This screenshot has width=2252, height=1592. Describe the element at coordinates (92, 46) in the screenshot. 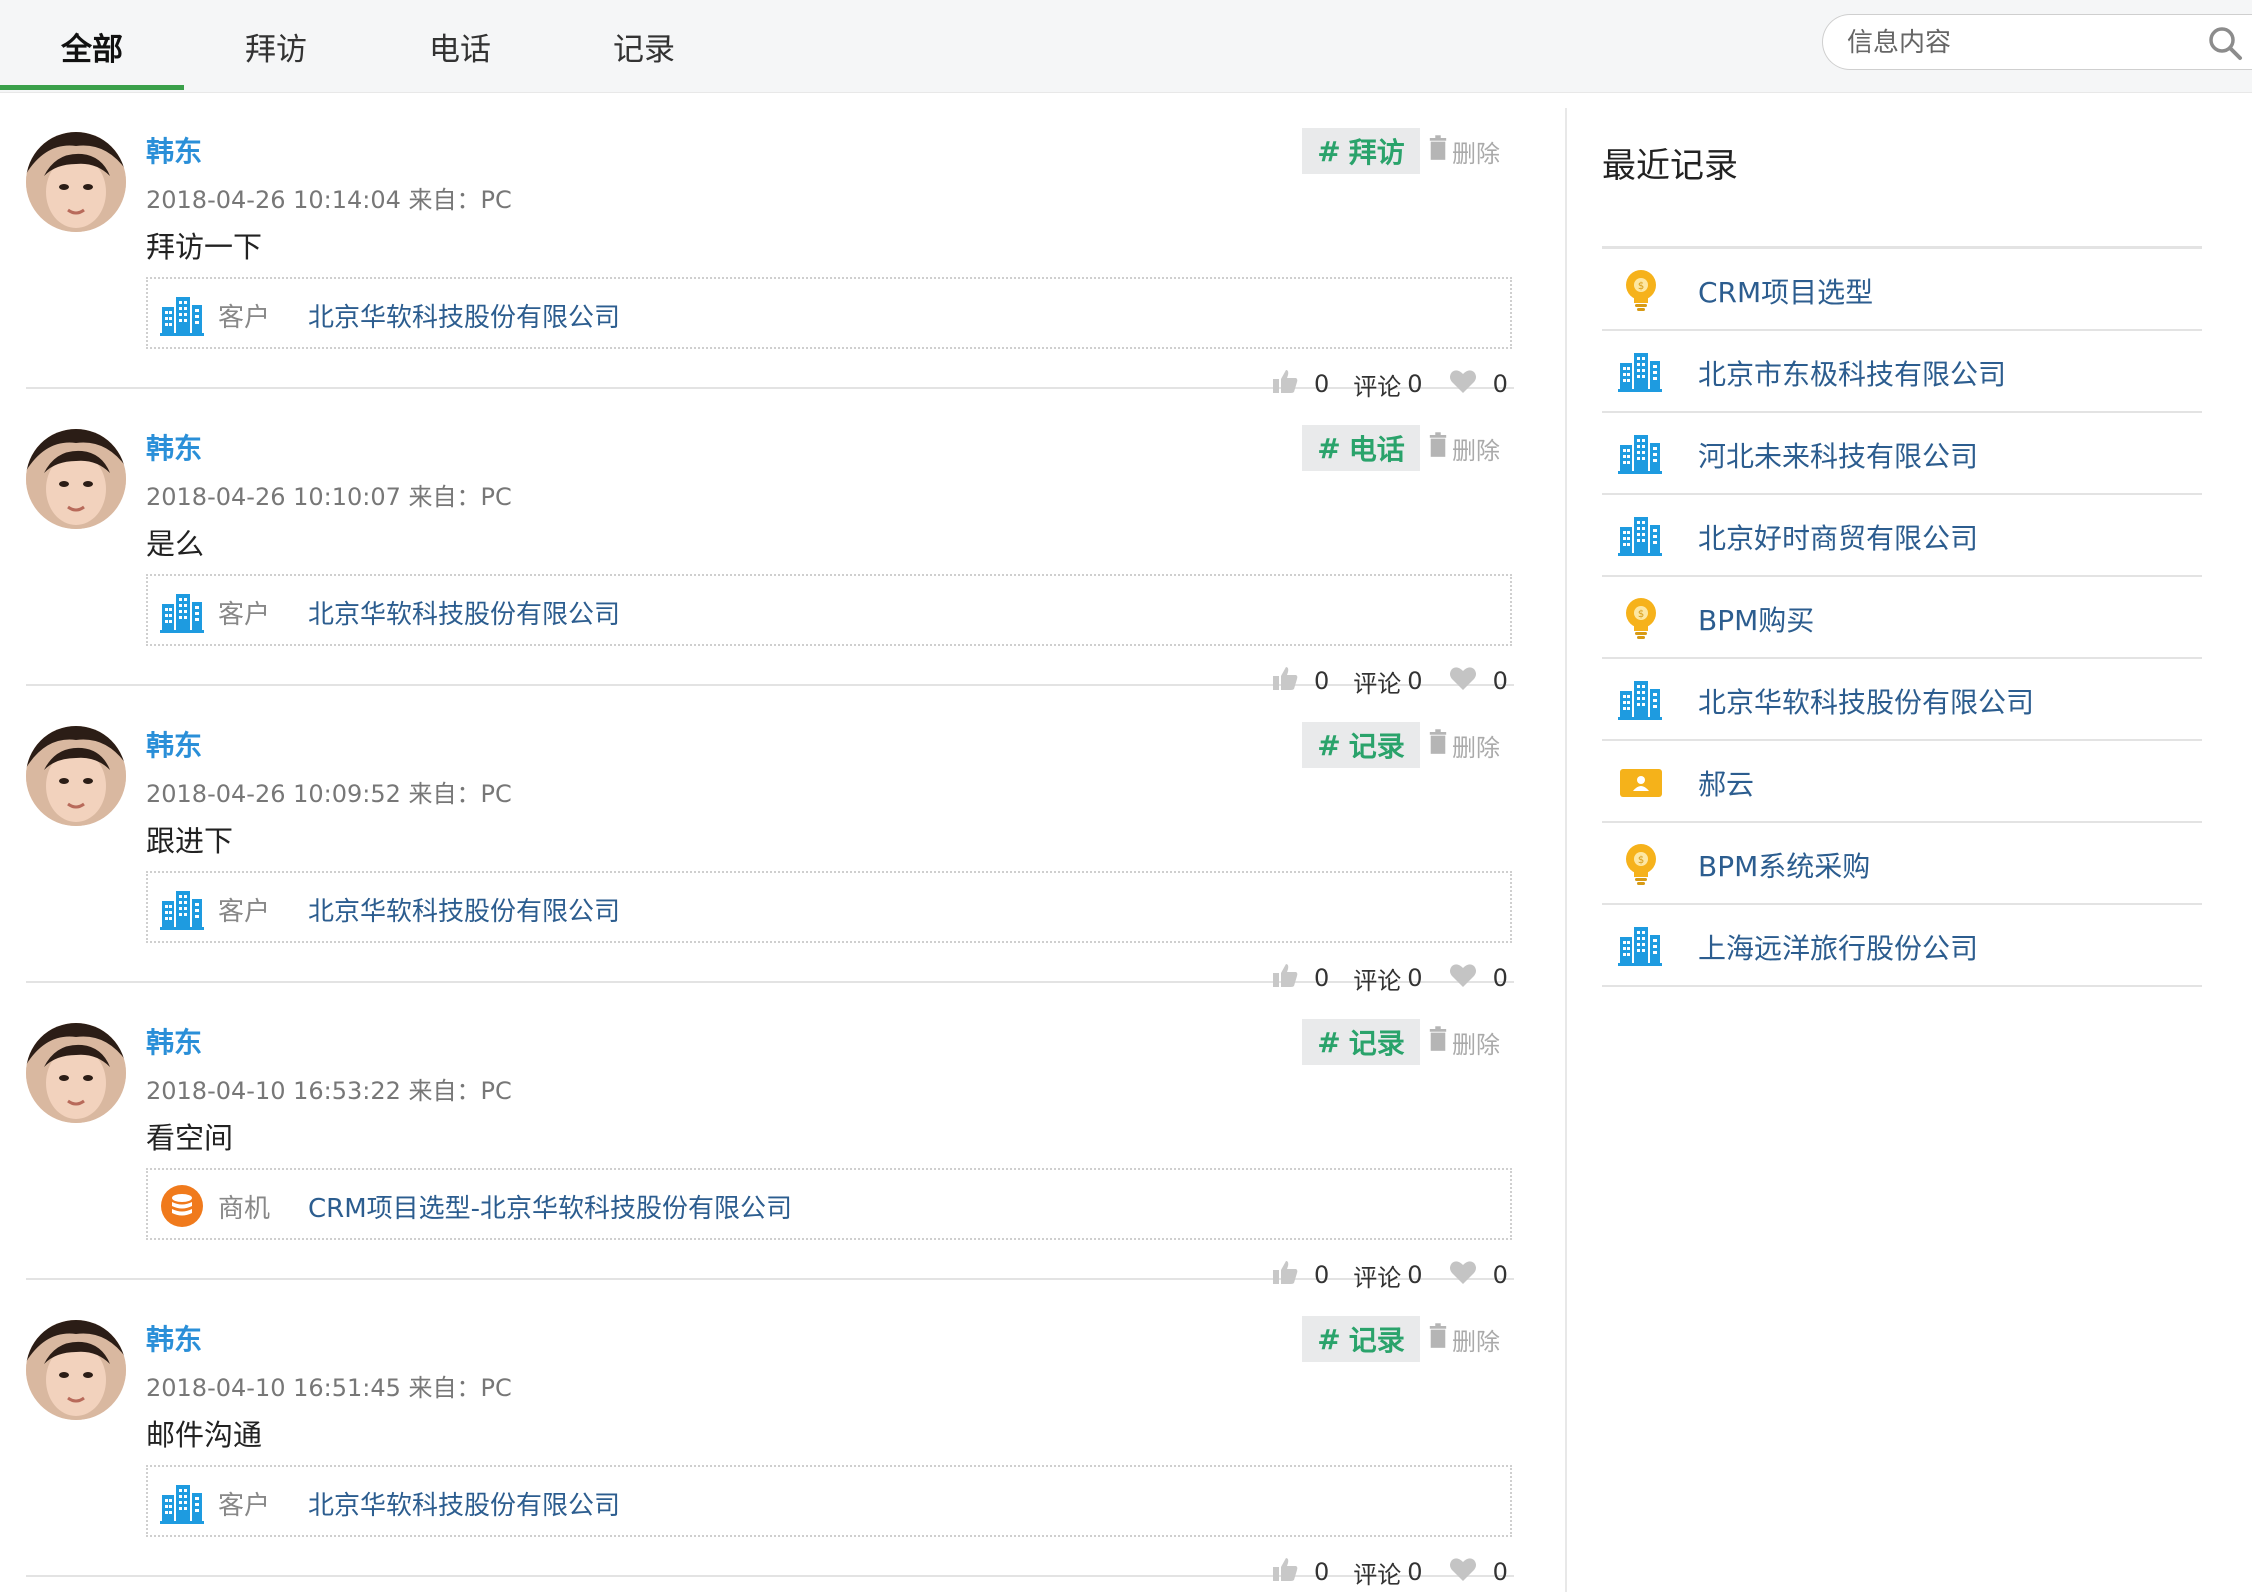

I see `tab-all: 全部` at that location.